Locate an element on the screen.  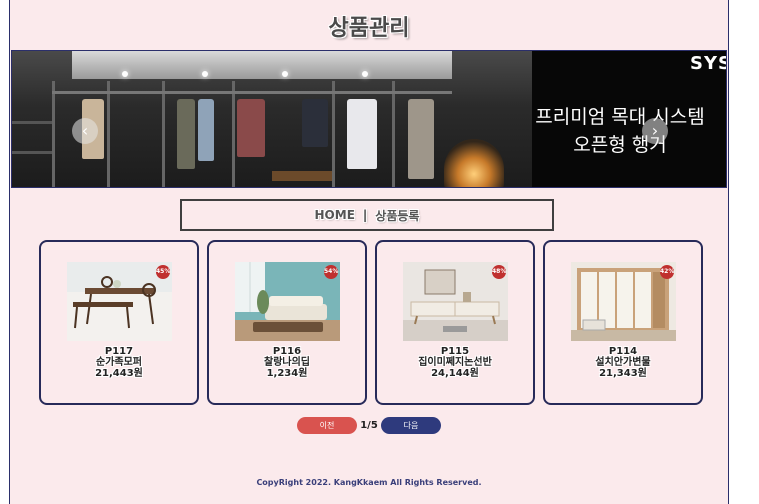
product-name: 집이미쩨지논선반 is located at coordinates (455, 362).